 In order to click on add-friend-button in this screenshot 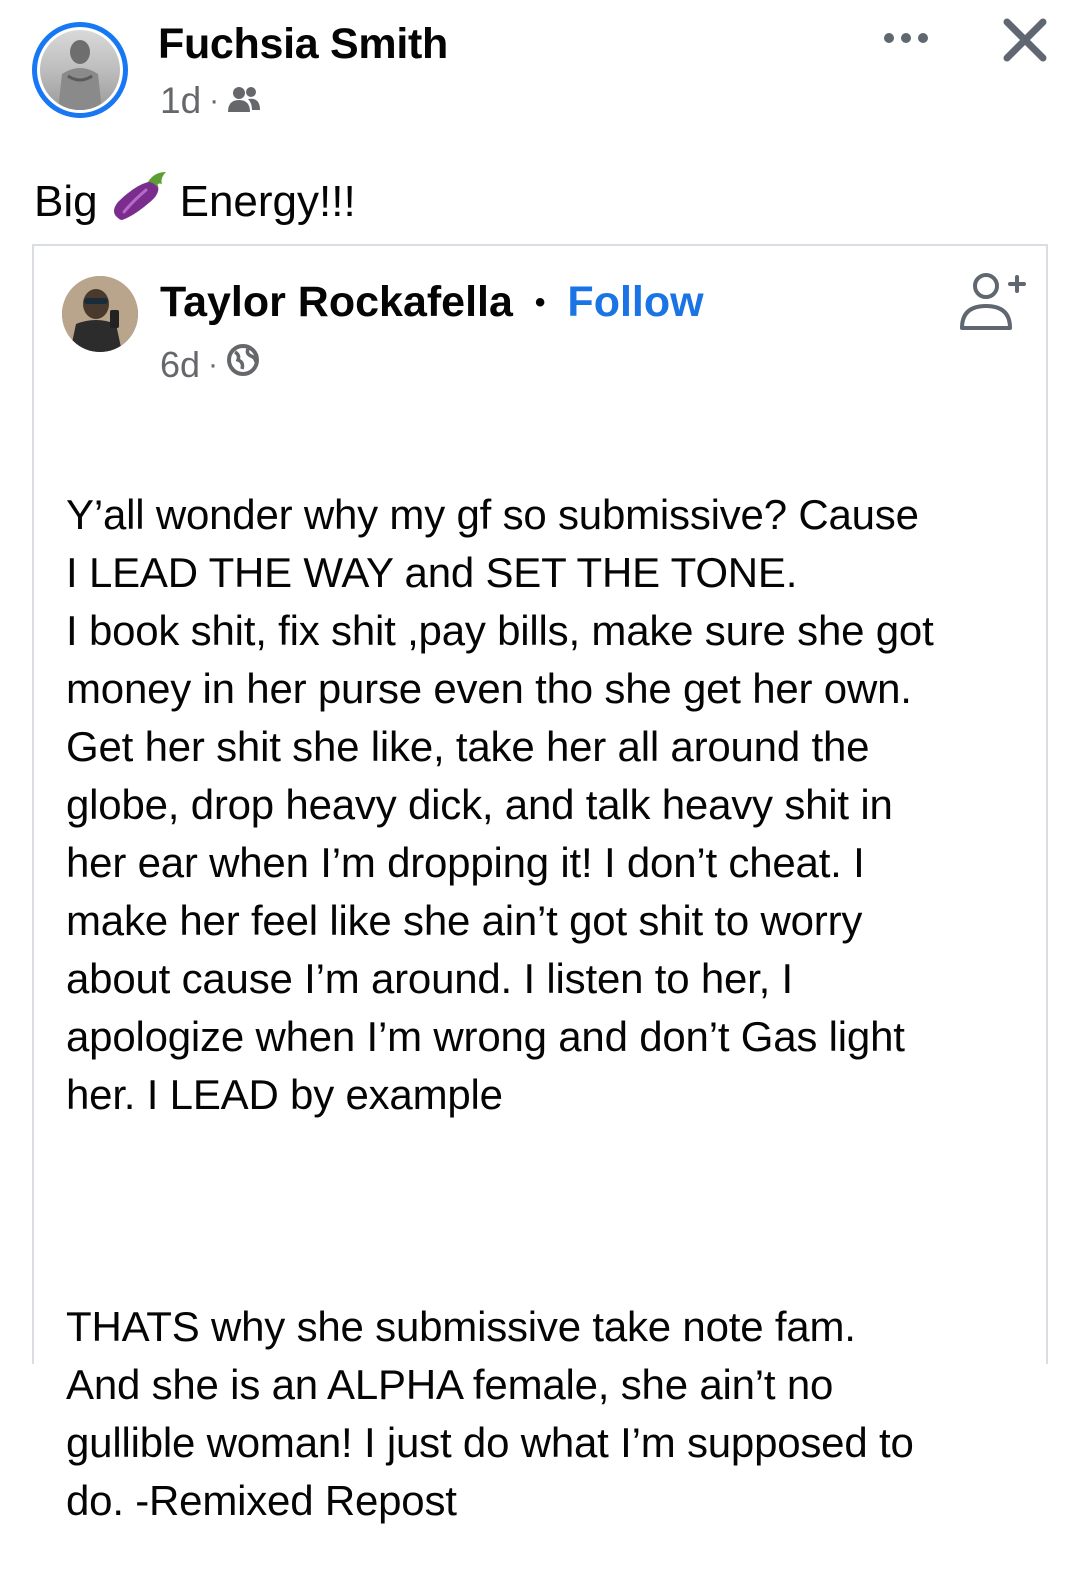, I will do `click(990, 303)`.